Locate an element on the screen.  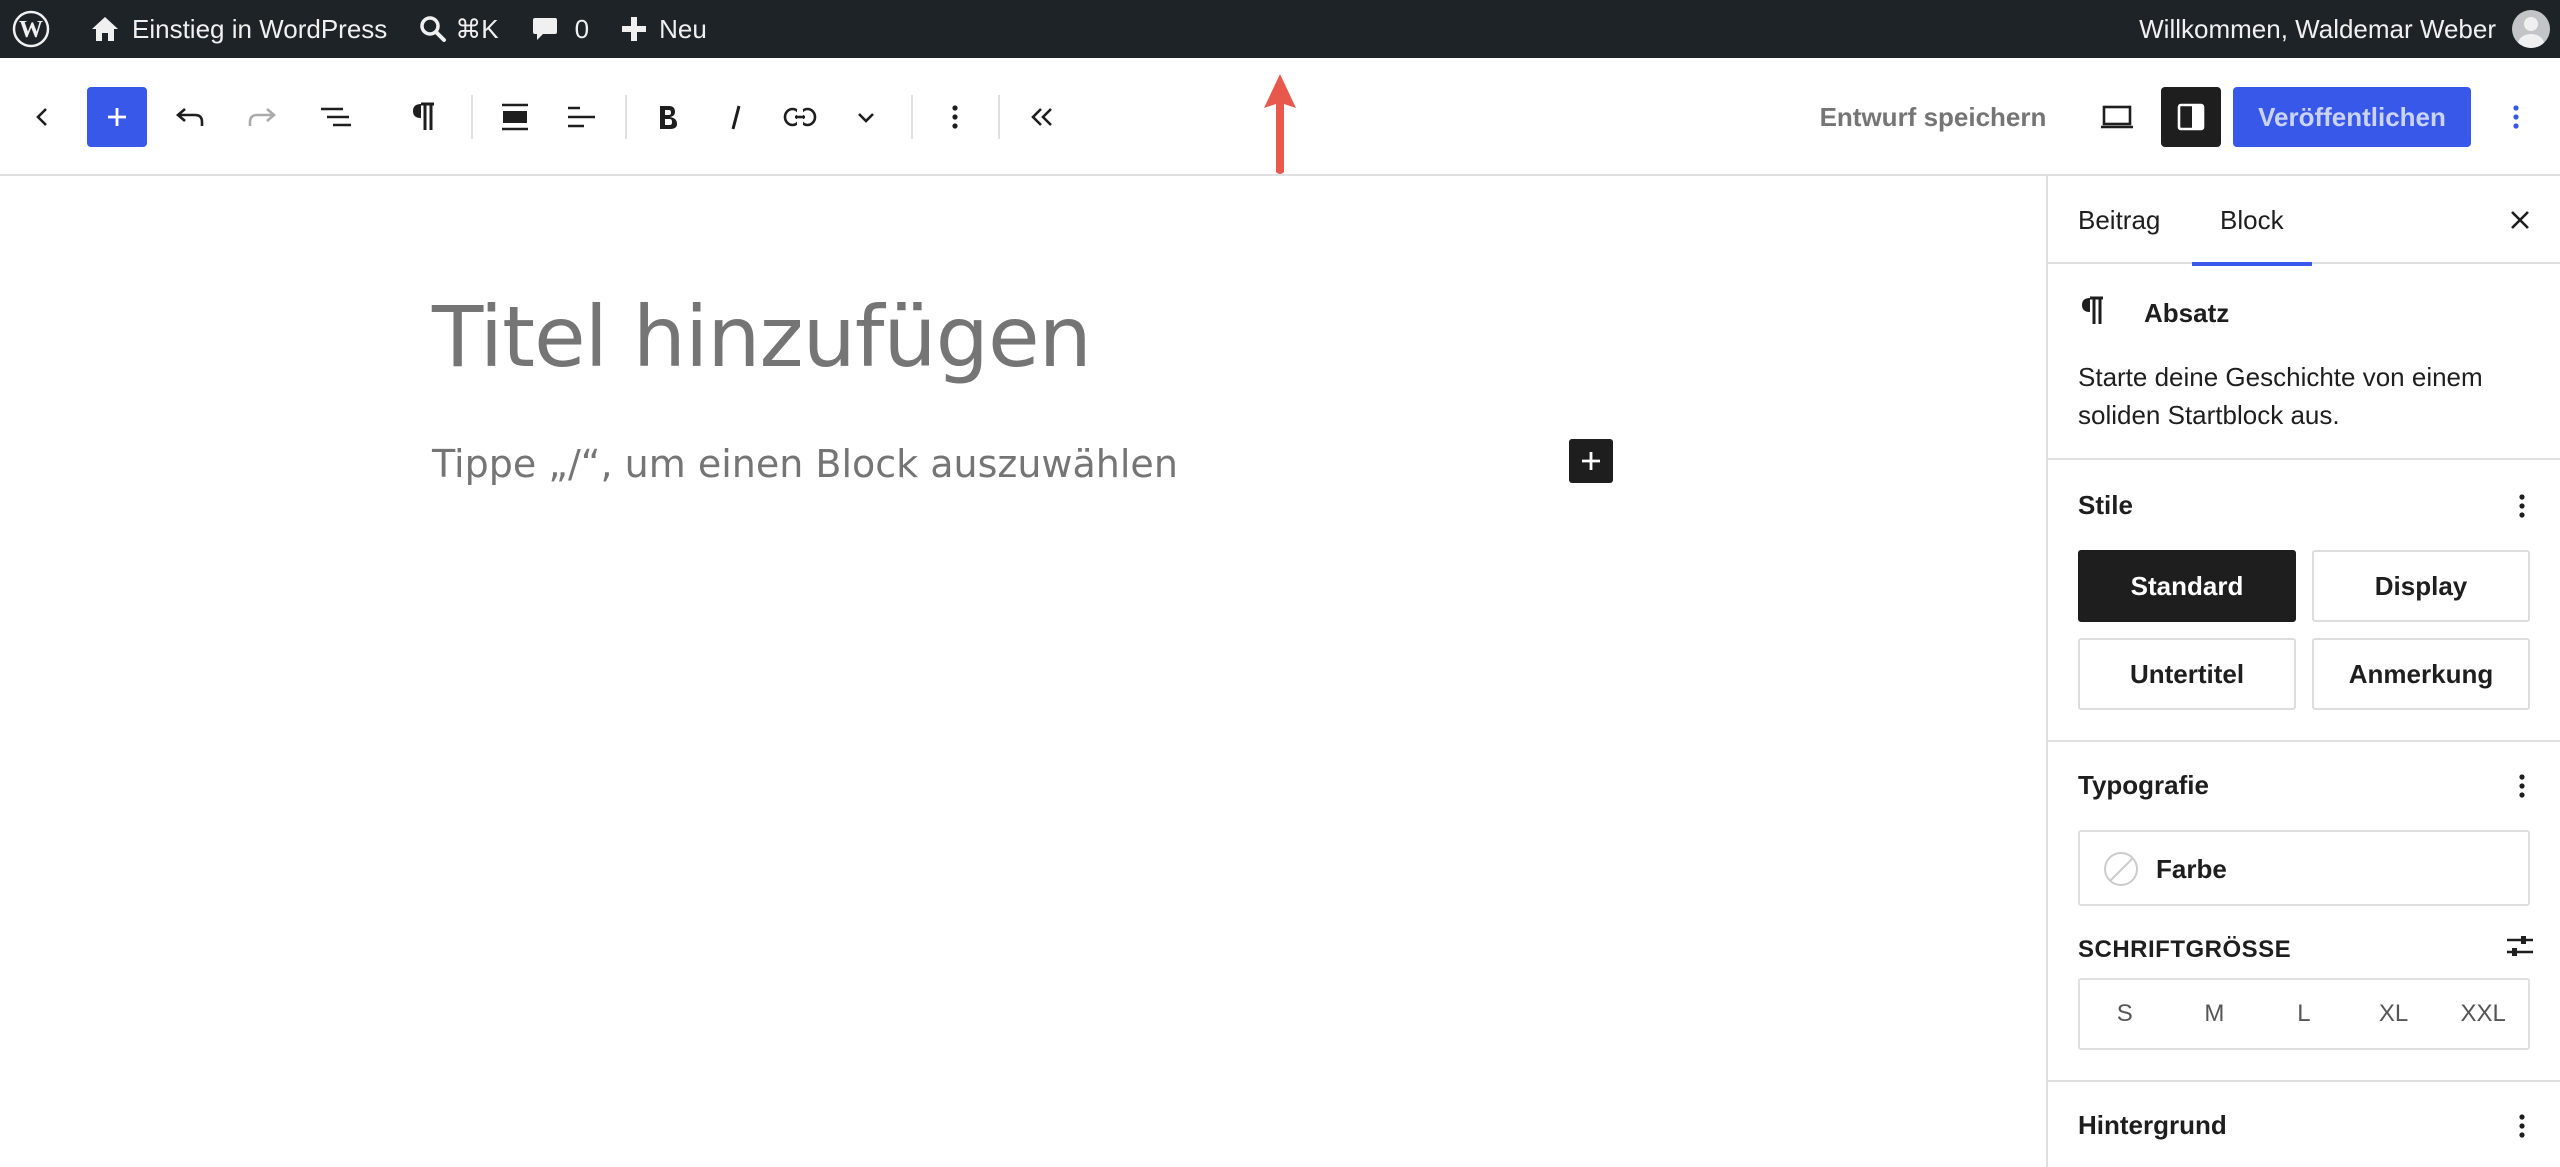
close-sidebar-button is located at coordinates (2520, 220).